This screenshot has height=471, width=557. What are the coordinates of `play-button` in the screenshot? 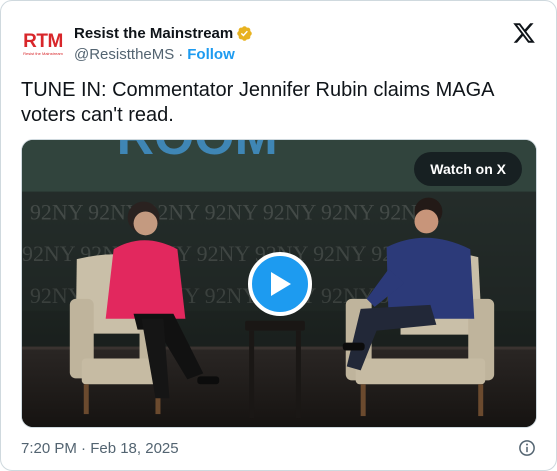 It's located at (280, 284).